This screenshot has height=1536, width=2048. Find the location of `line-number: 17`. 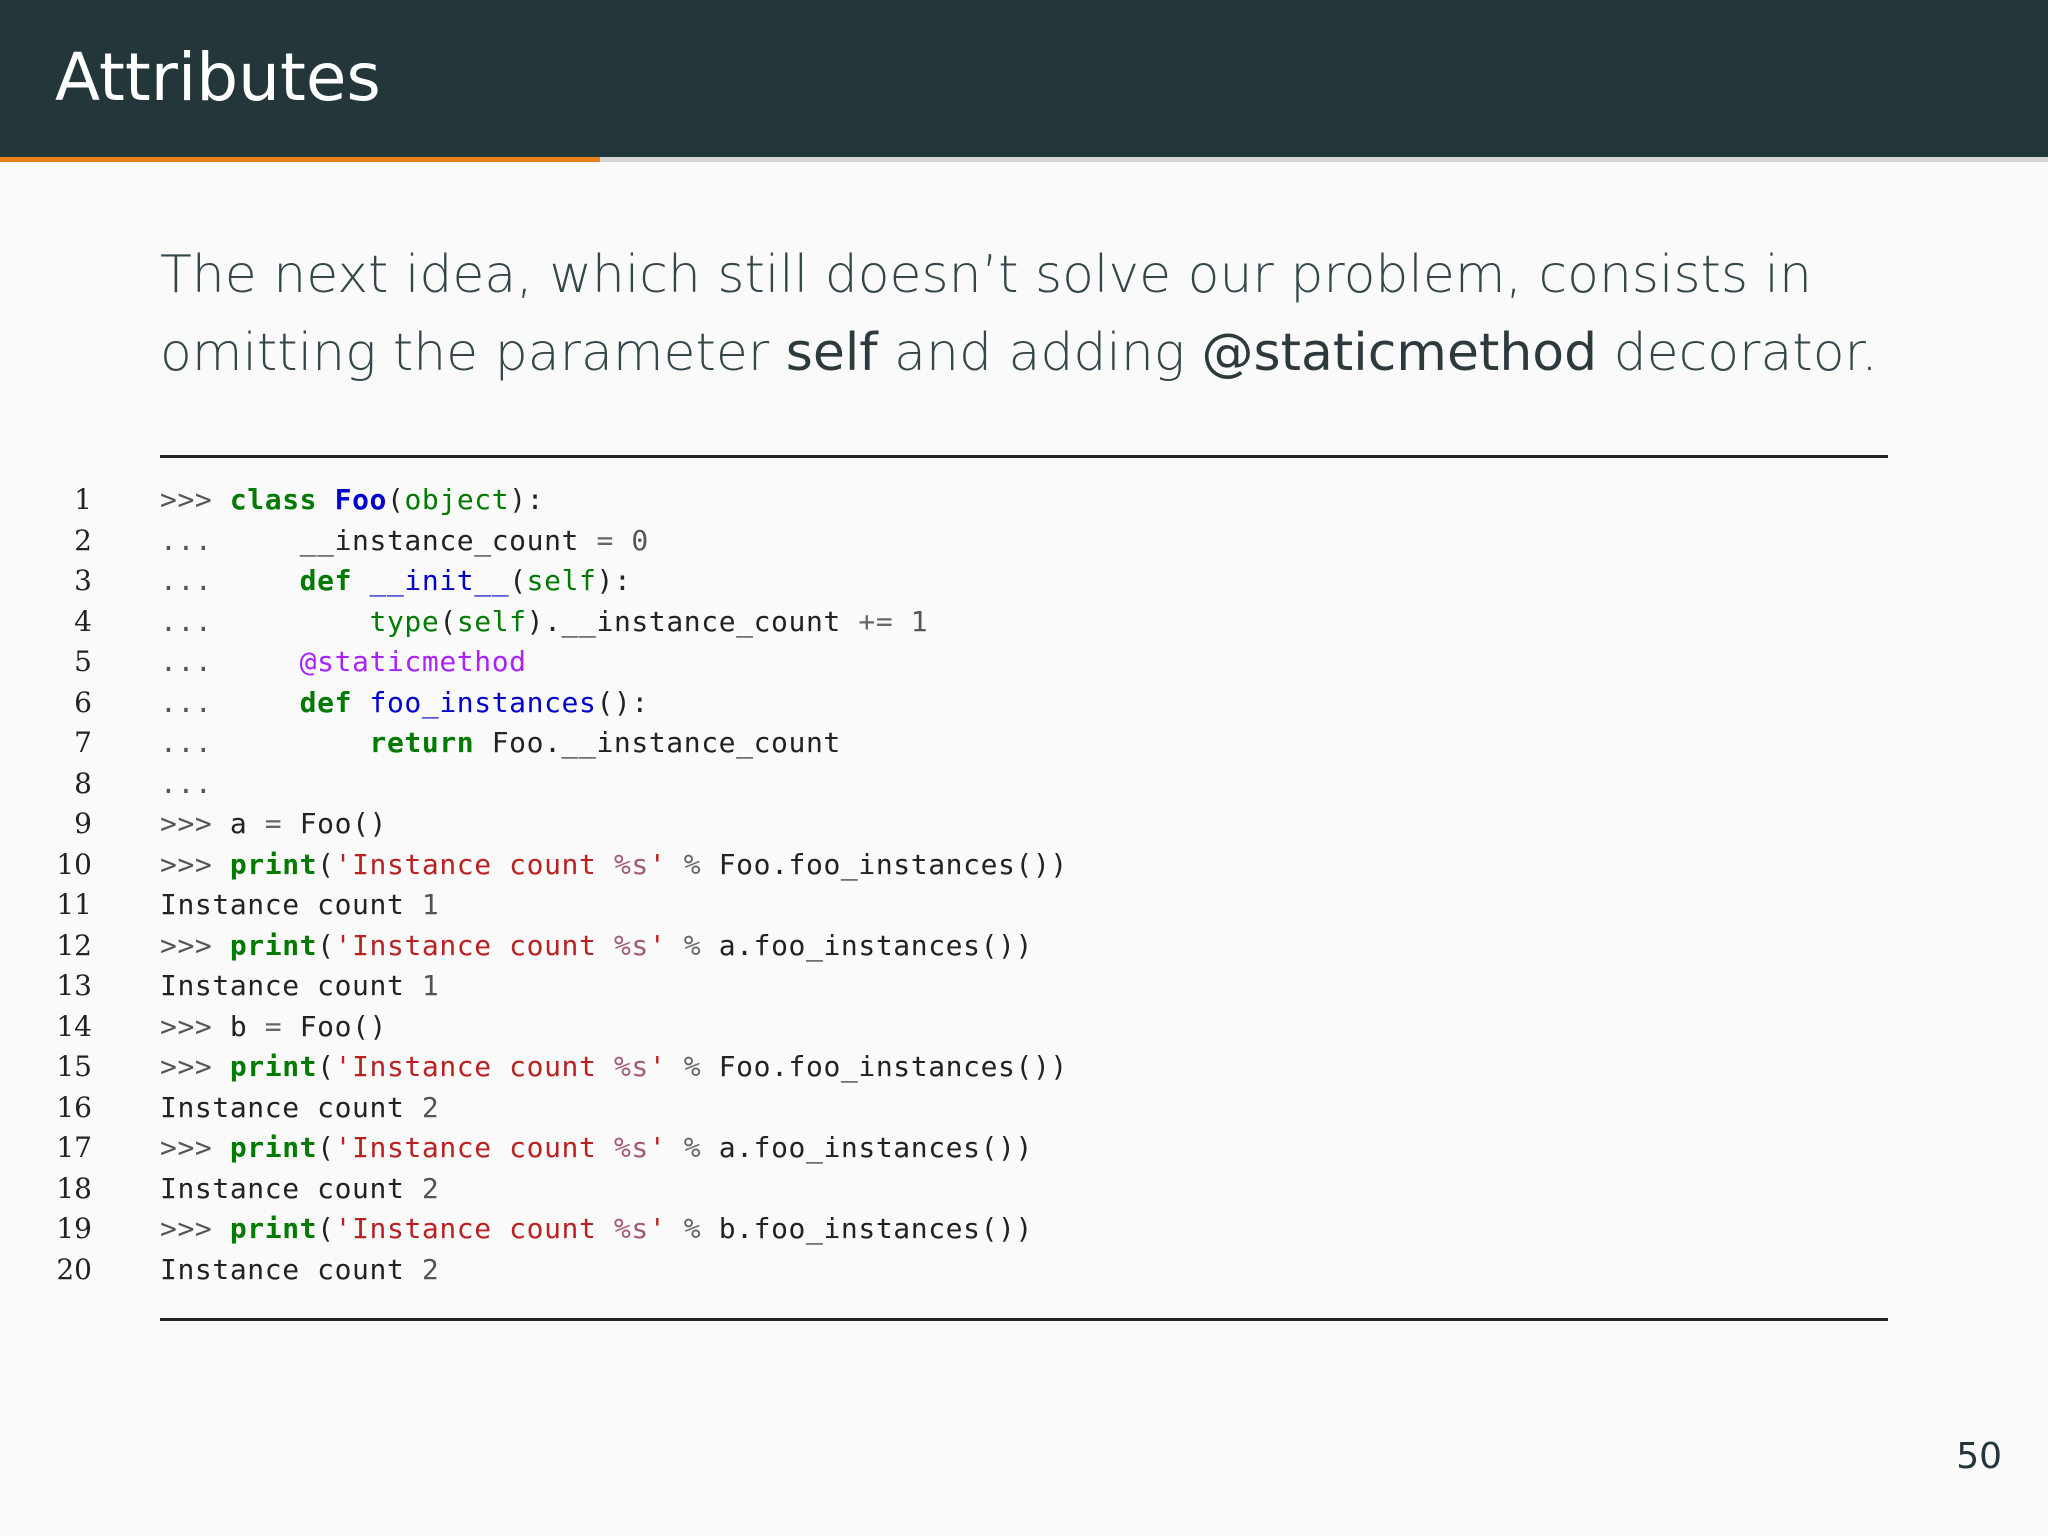

line-number: 17 is located at coordinates (74, 1147).